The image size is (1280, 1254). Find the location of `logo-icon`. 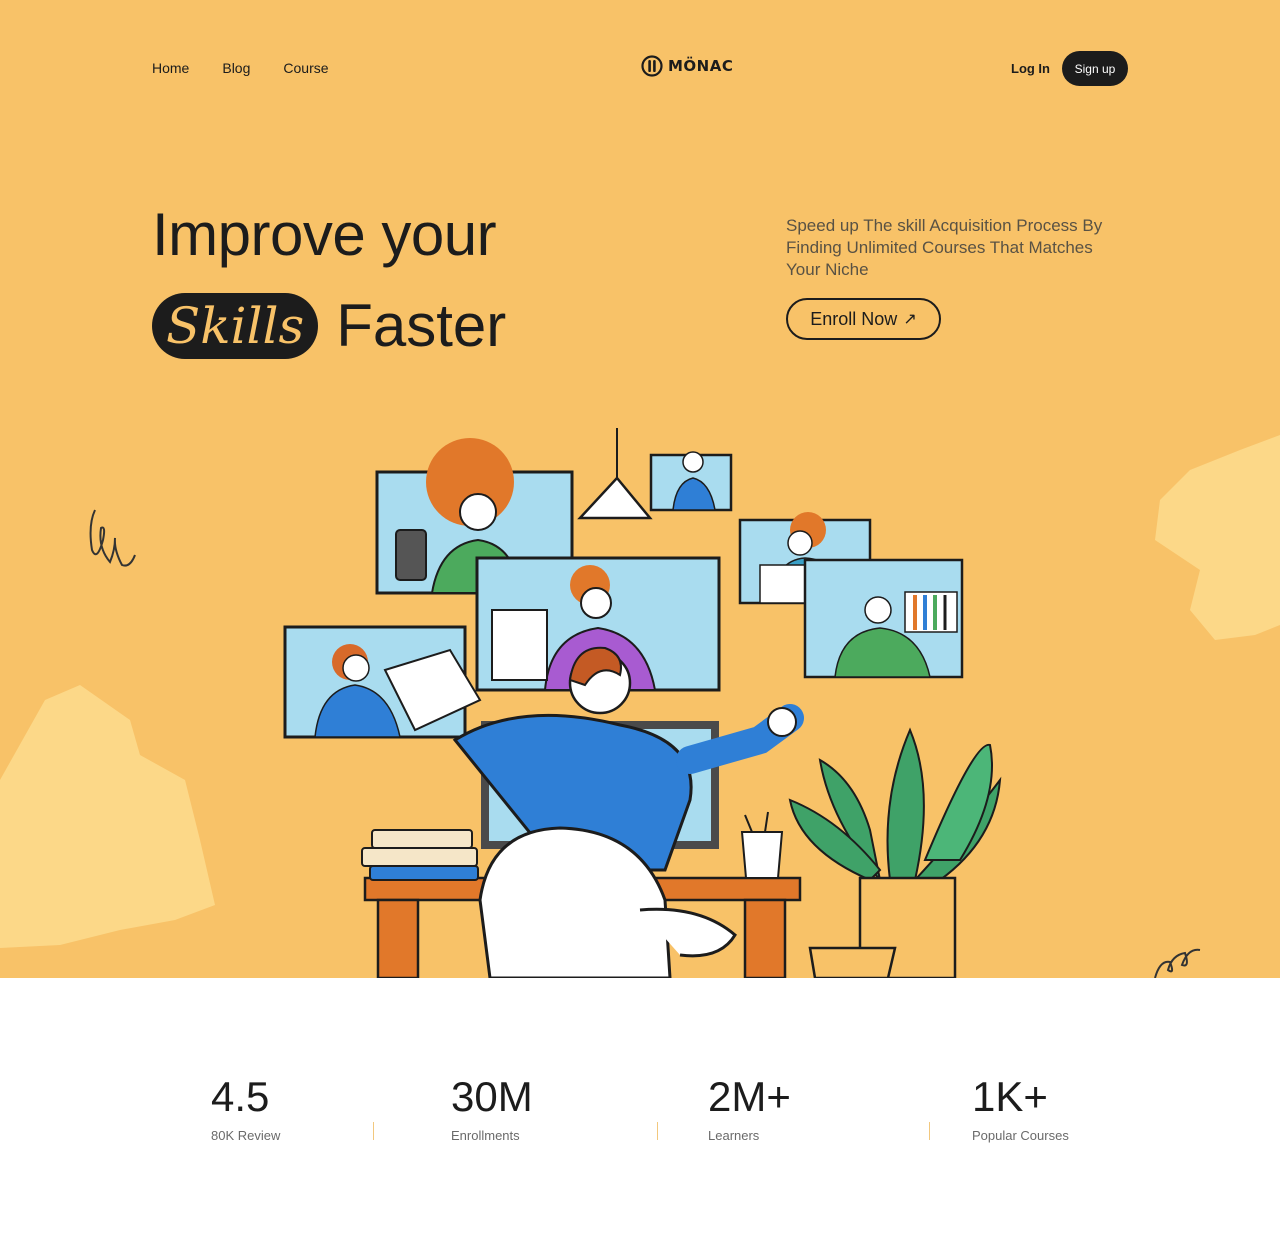

logo-icon is located at coordinates (652, 66).